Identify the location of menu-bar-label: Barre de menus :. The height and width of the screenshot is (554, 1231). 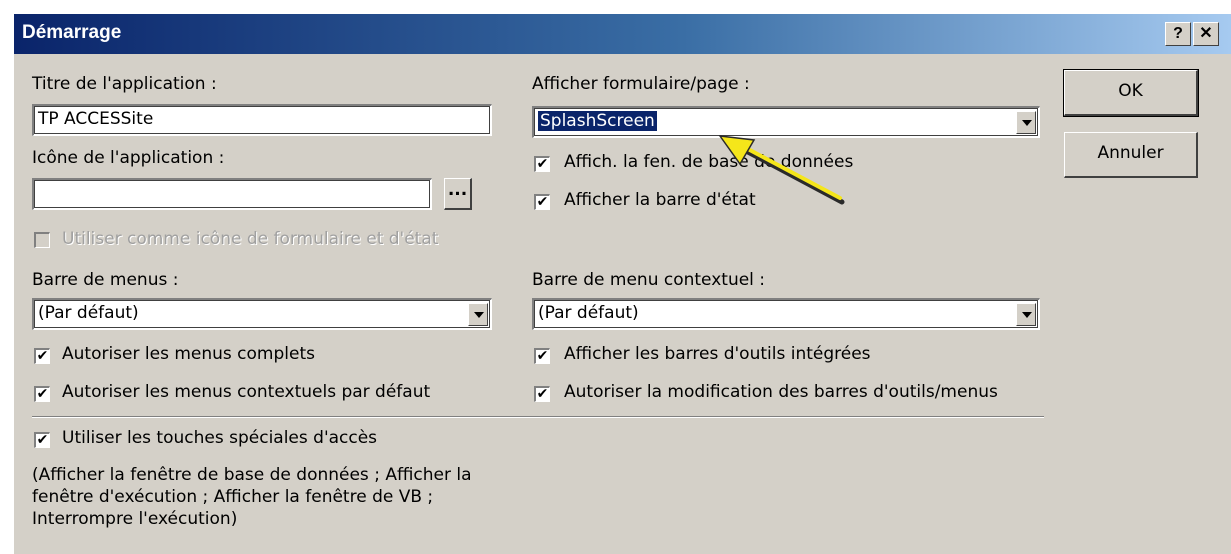
(105, 280).